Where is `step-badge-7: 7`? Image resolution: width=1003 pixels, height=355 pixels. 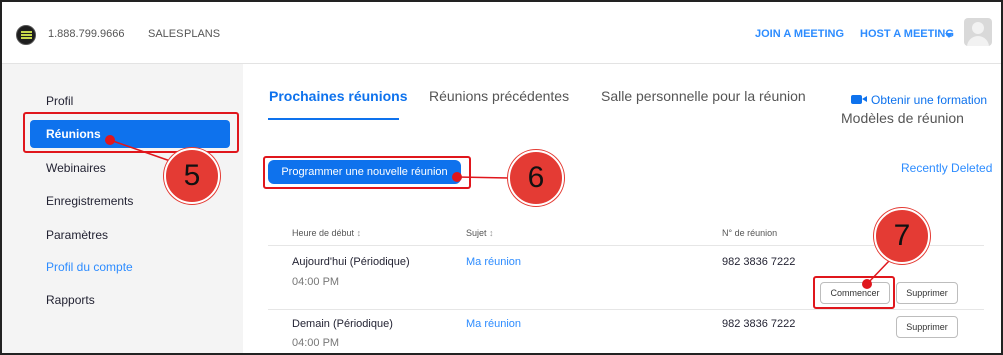 step-badge-7: 7 is located at coordinates (902, 236).